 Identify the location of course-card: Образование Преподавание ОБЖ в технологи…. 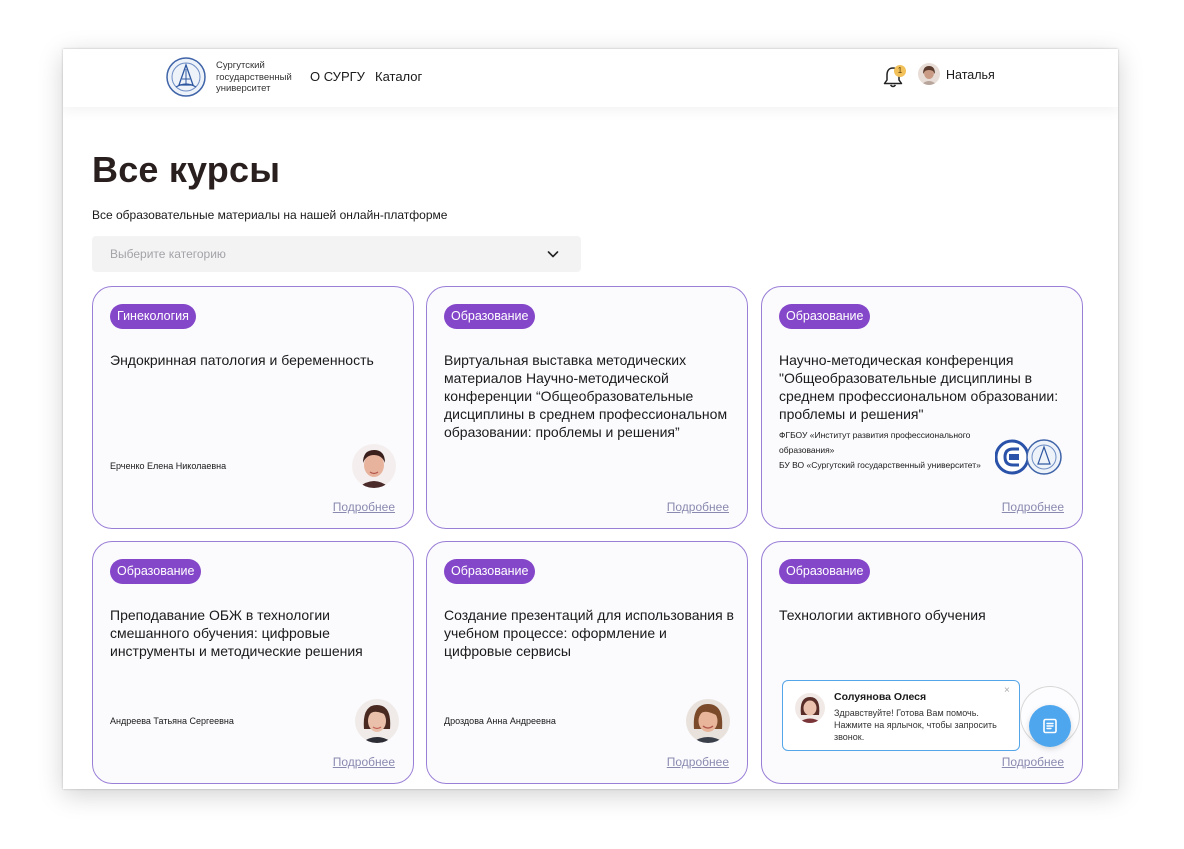
(253, 662).